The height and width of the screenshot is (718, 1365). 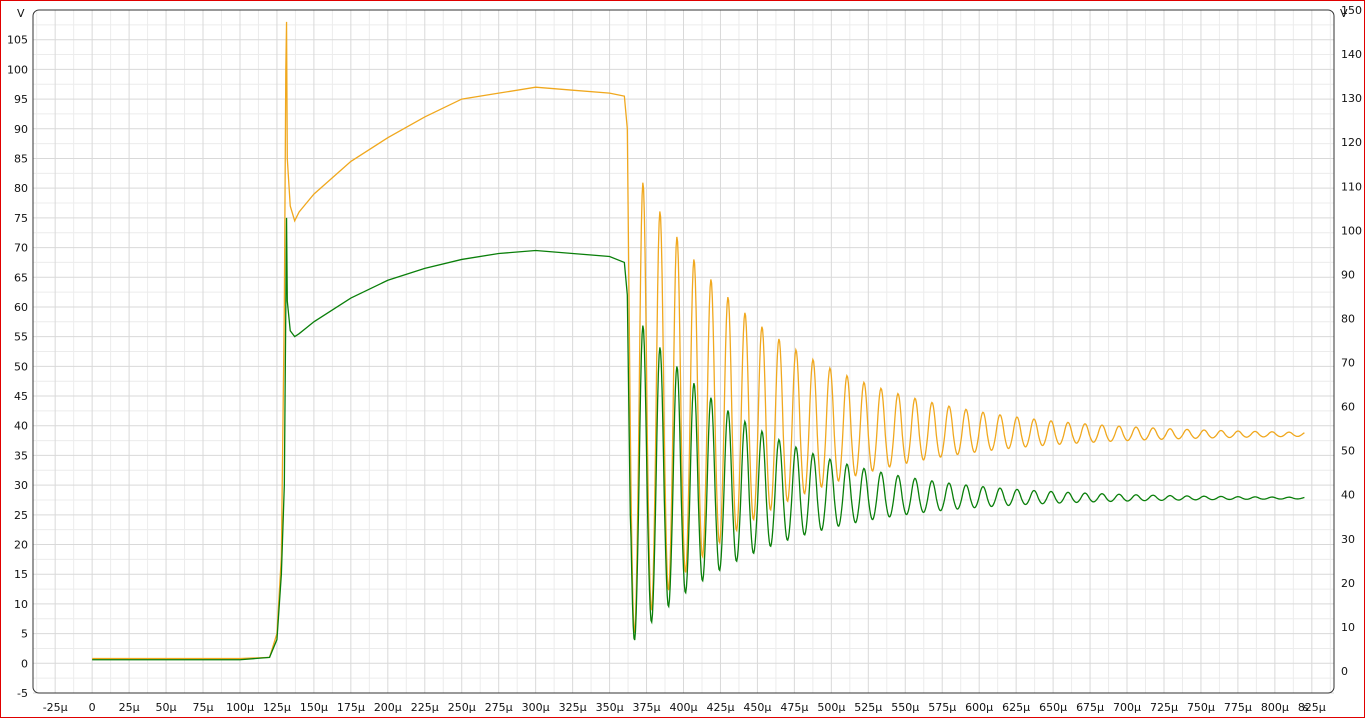 I want to click on y-left-tick-label: 45, so click(x=21, y=396).